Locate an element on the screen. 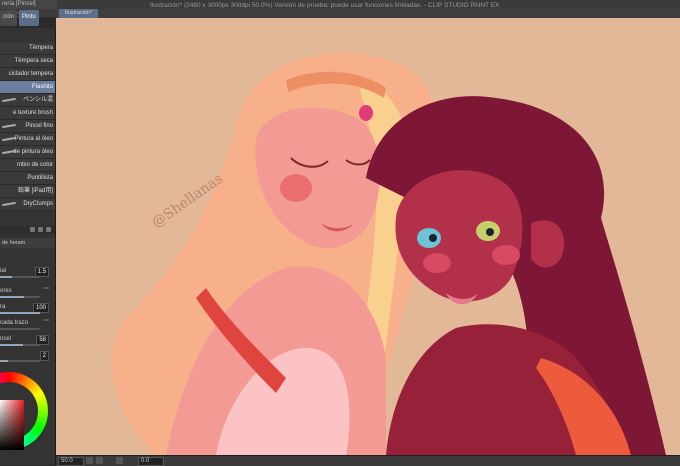 This screenshot has height=466, width=680. brush-label: ciclador tempera is located at coordinates (30, 74).